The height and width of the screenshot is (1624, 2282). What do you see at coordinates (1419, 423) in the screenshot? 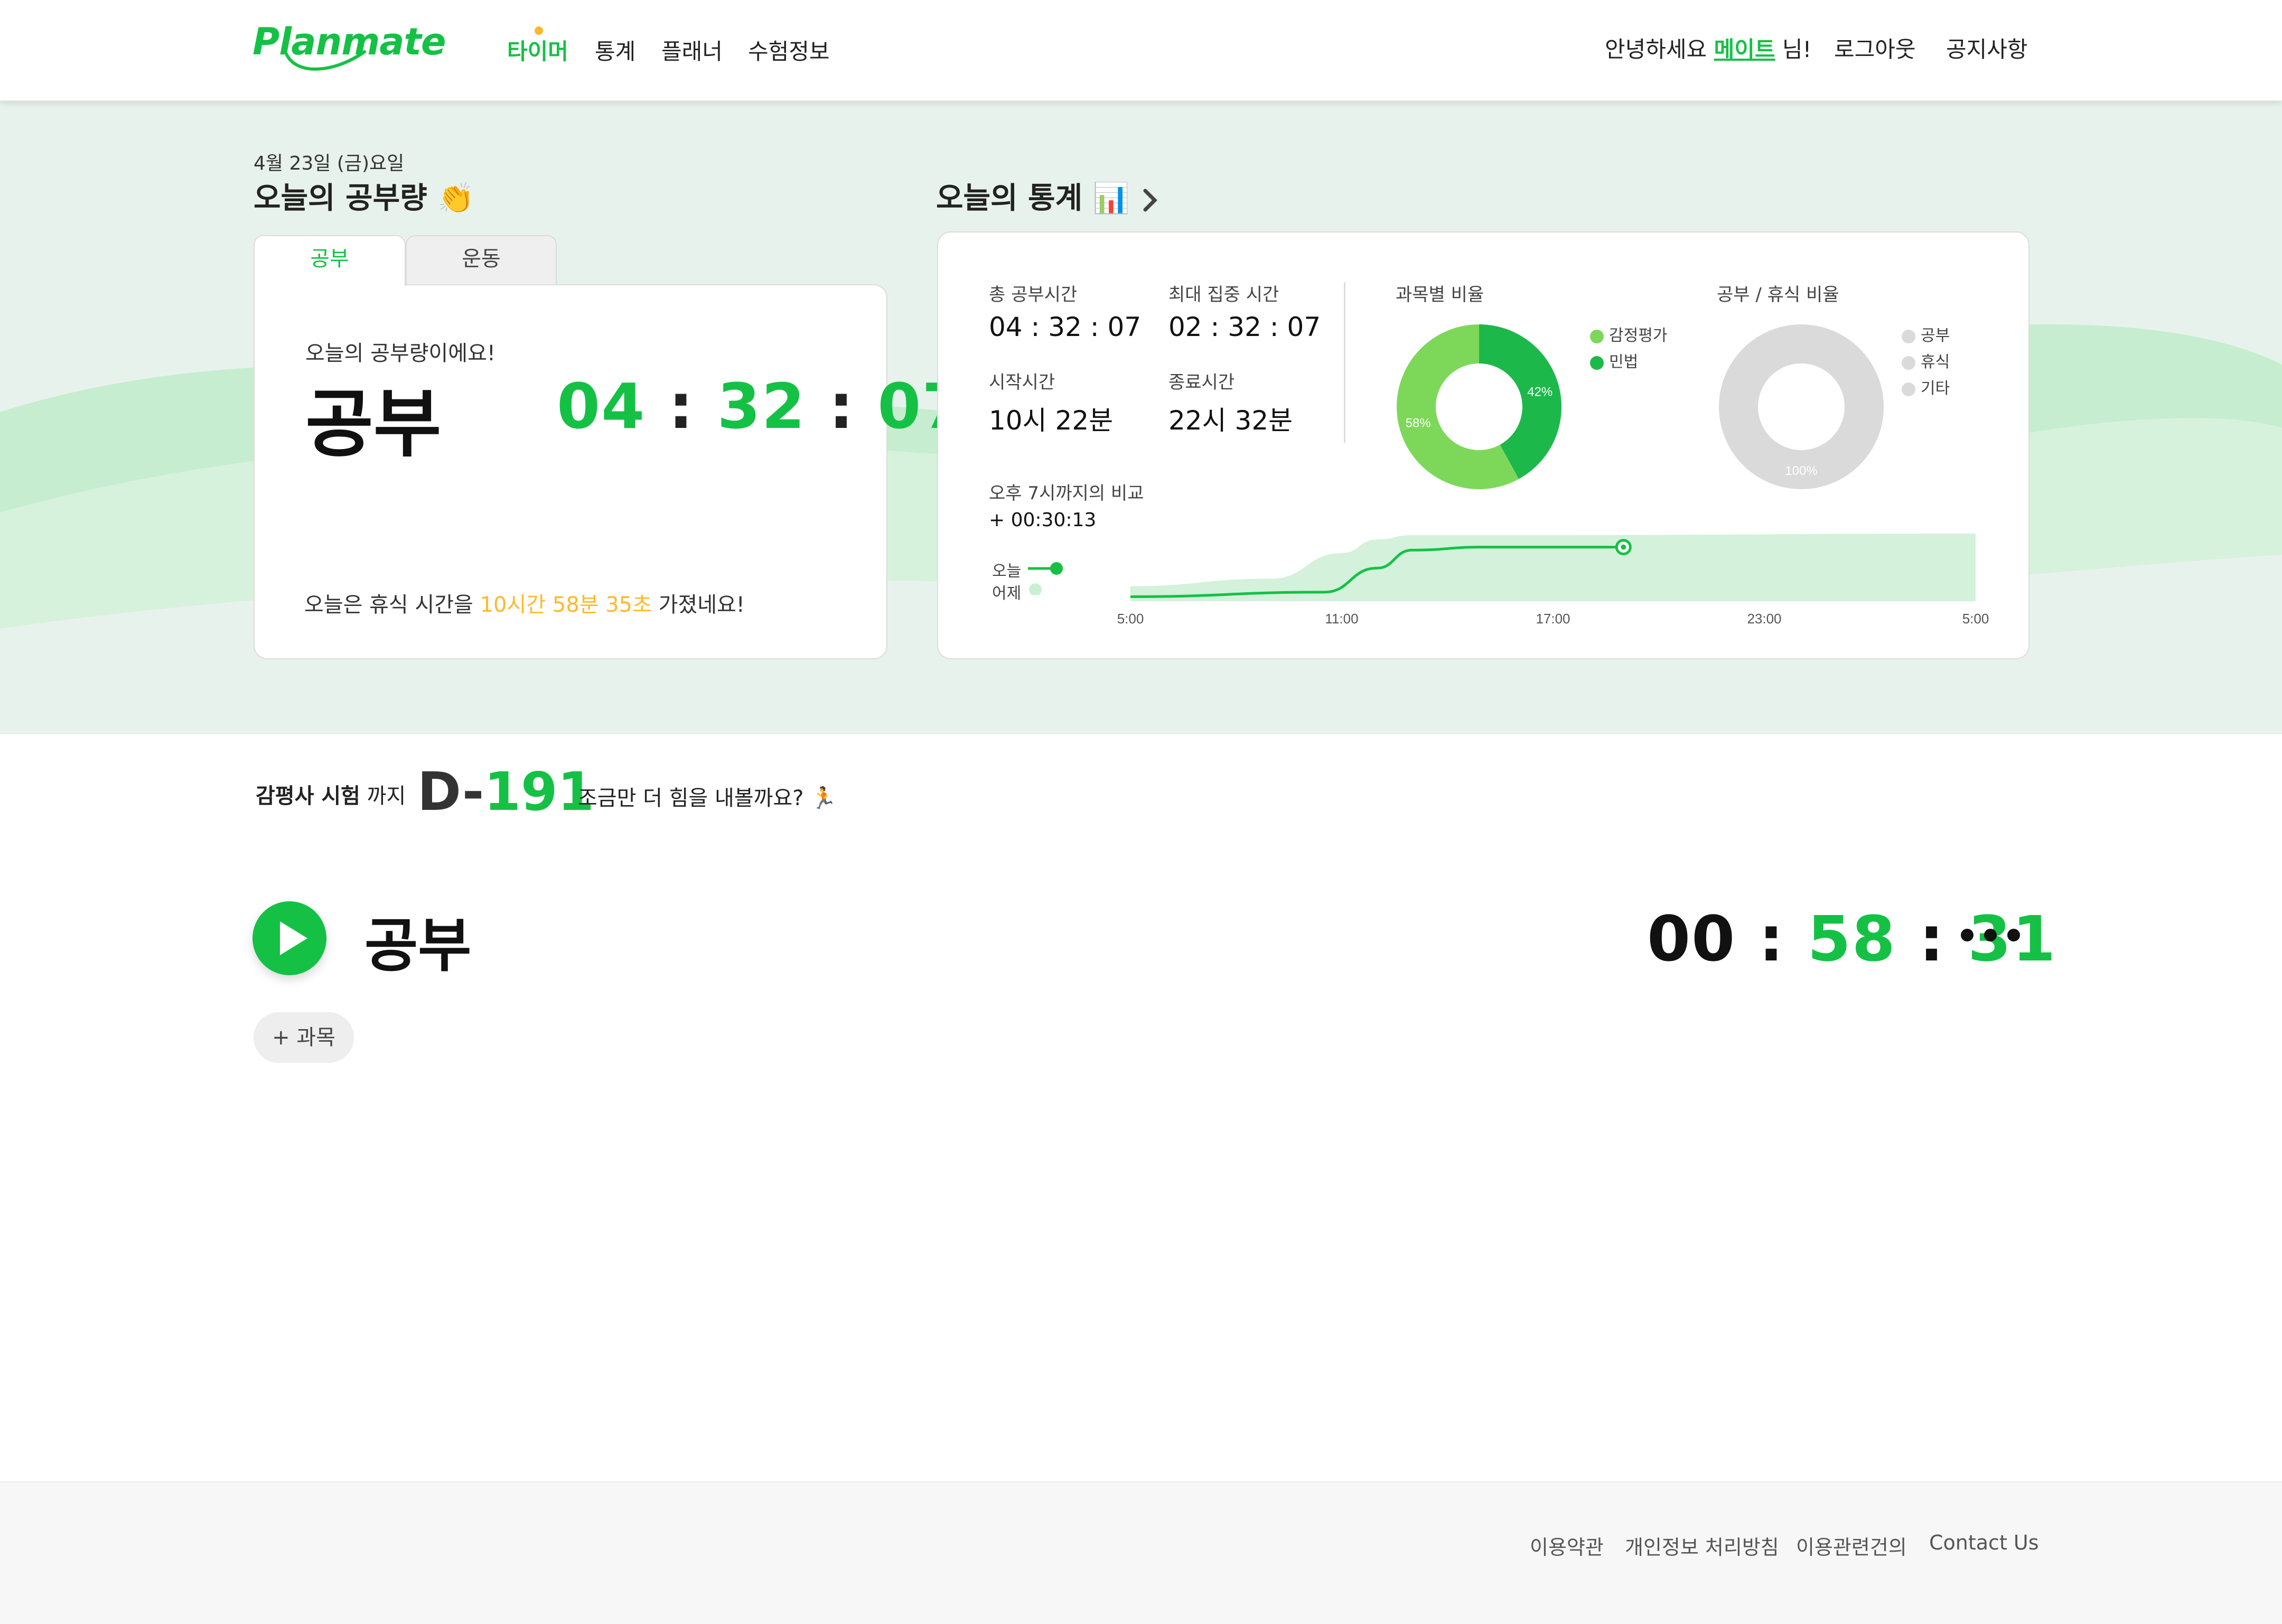
I see `slice-label: 58%` at bounding box center [1419, 423].